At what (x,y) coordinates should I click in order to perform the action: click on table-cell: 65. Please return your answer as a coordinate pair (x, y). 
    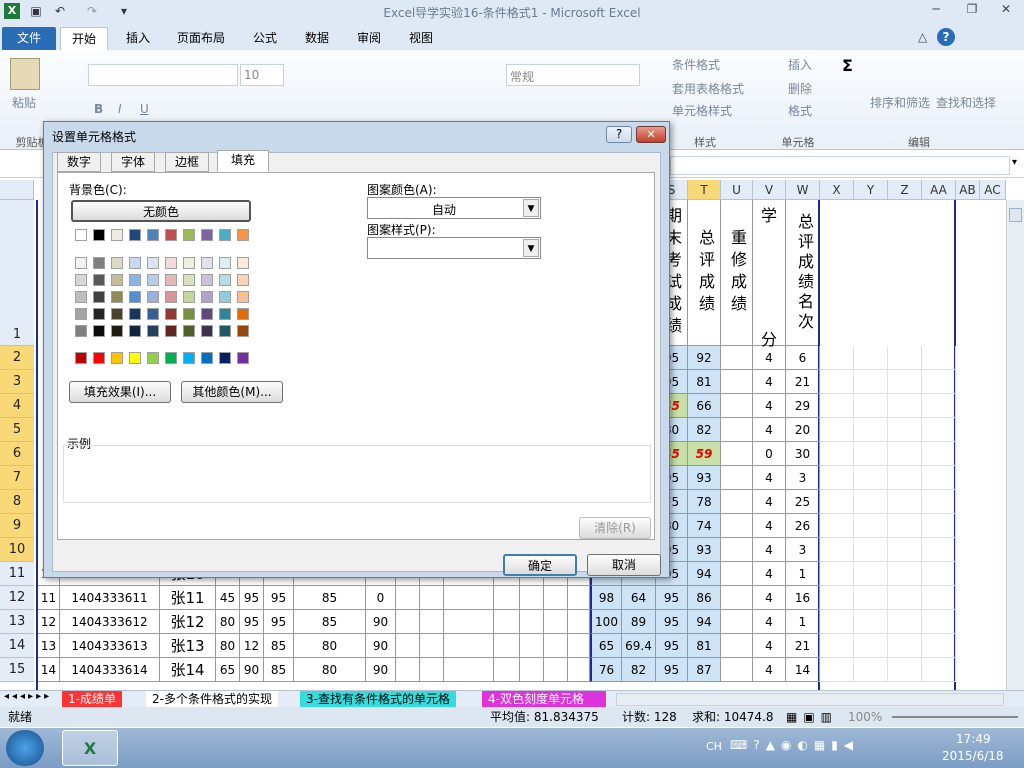
    Looking at the image, I should click on (228, 670).